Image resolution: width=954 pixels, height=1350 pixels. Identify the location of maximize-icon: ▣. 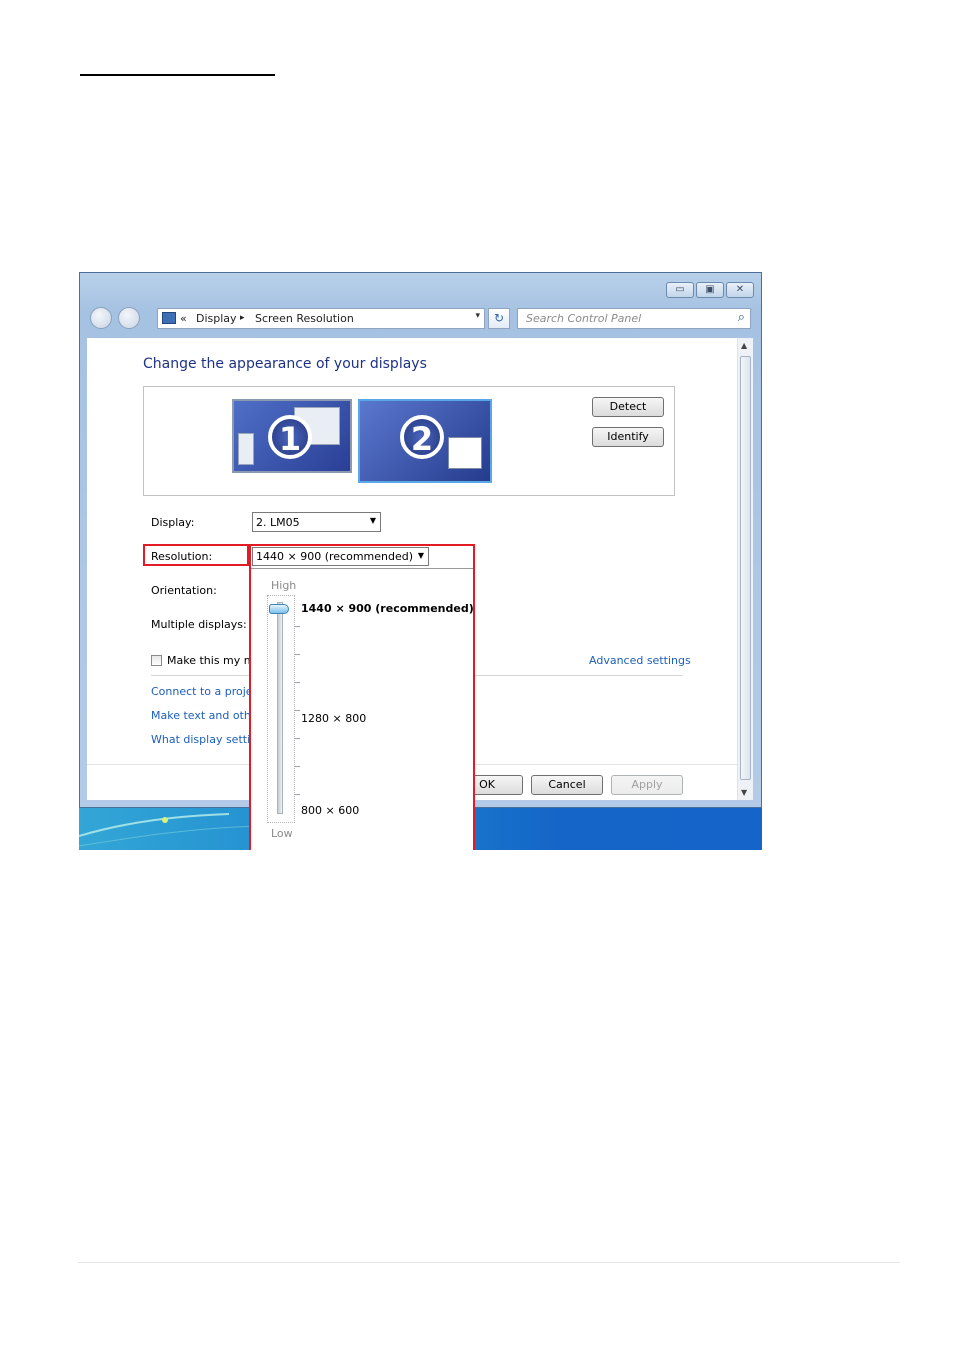
(710, 289).